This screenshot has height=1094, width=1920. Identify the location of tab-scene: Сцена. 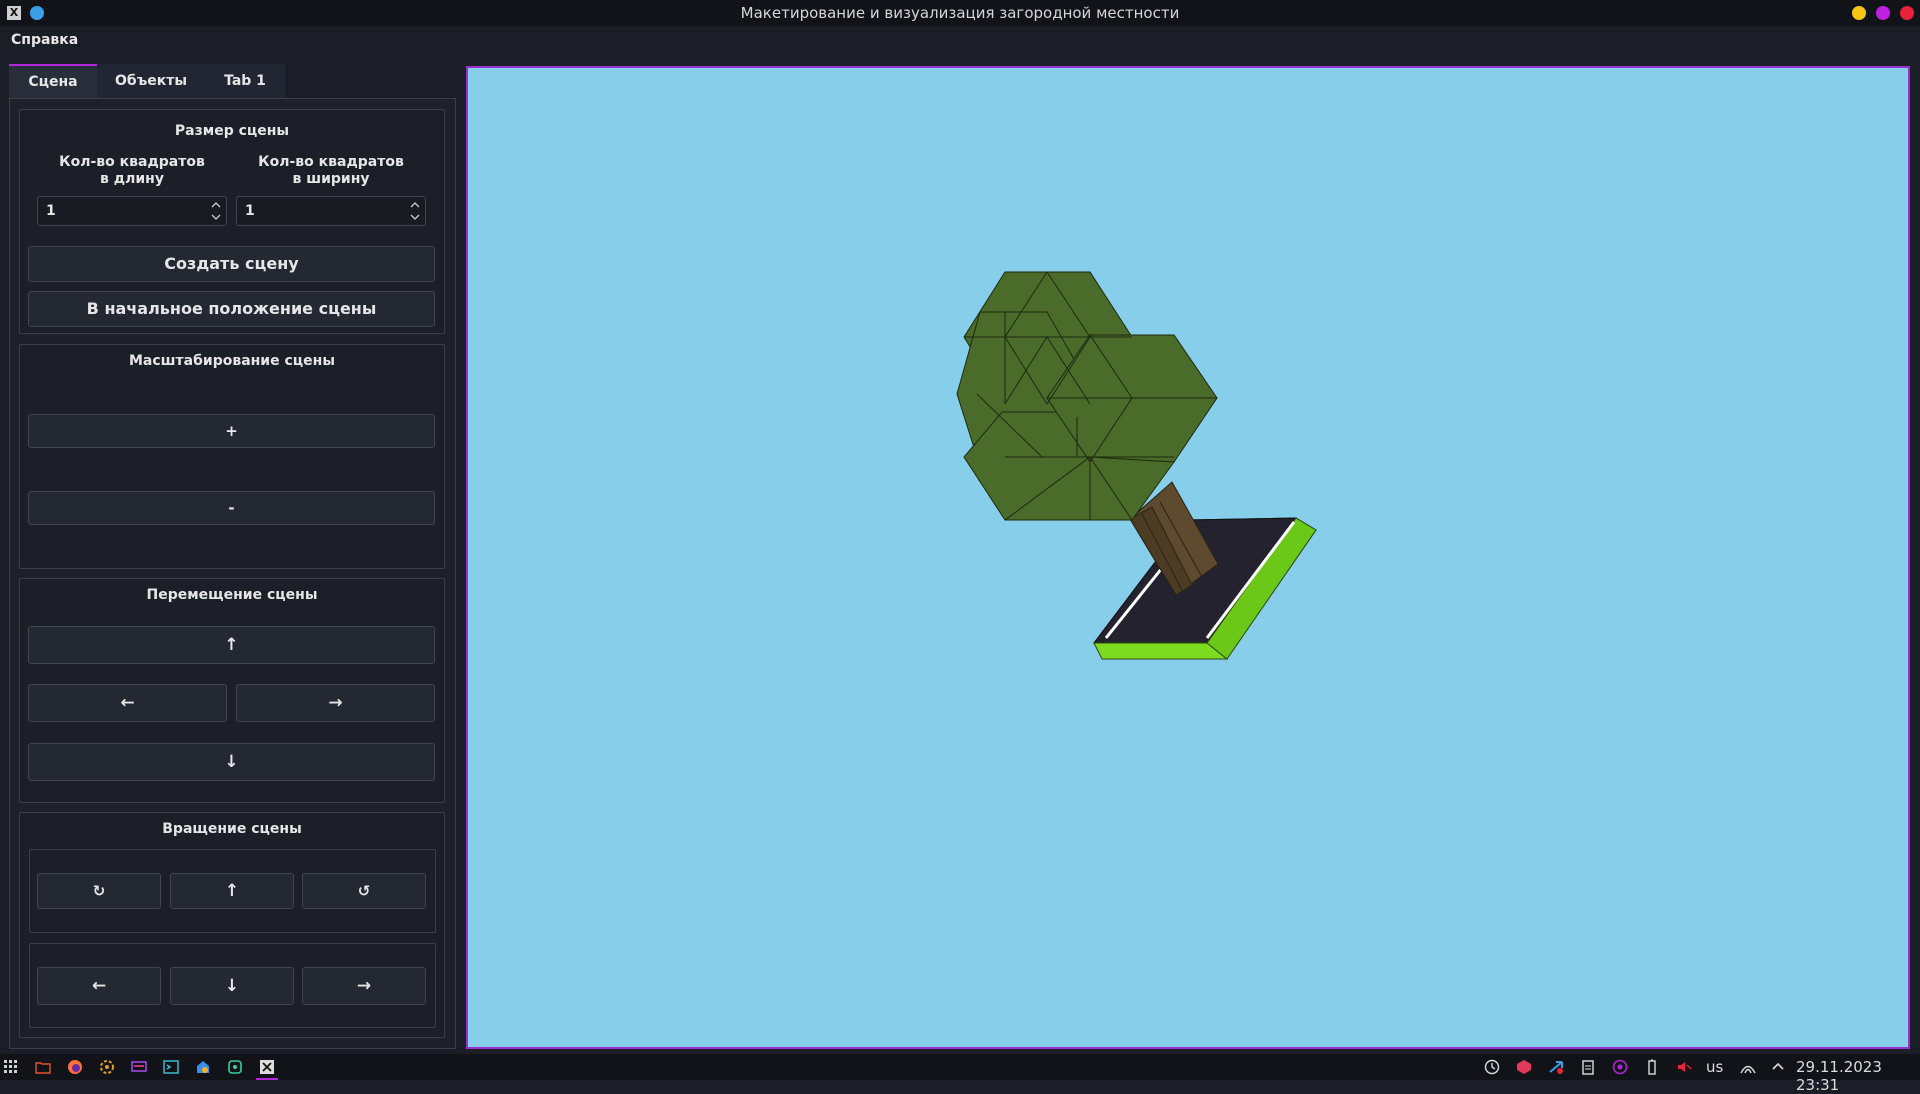
(53, 81).